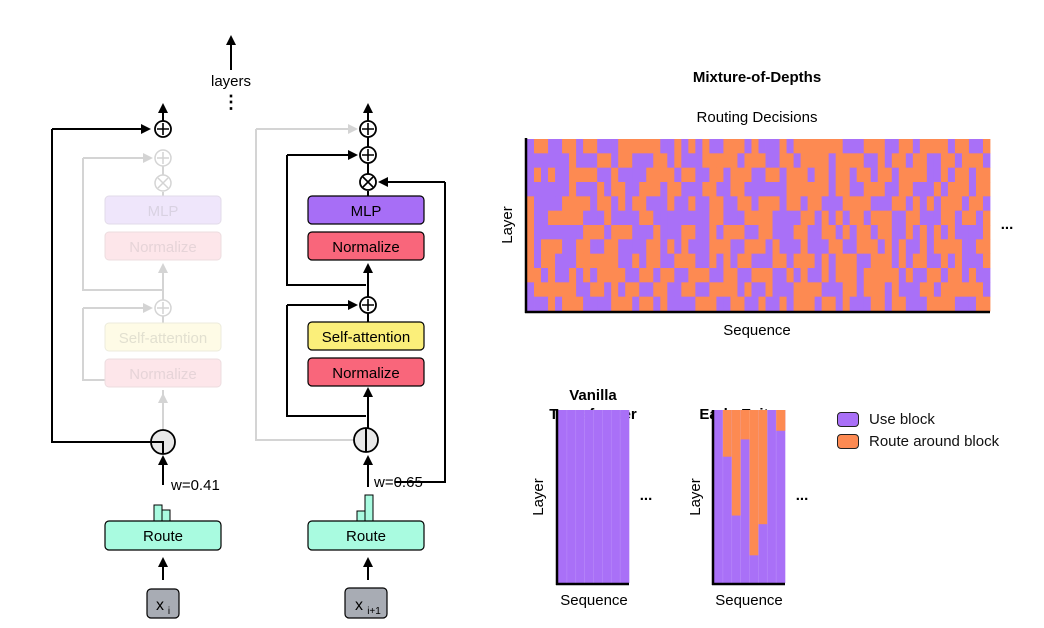 The width and height of the screenshot is (1044, 628). I want to click on mod-cells, so click(759, 225).